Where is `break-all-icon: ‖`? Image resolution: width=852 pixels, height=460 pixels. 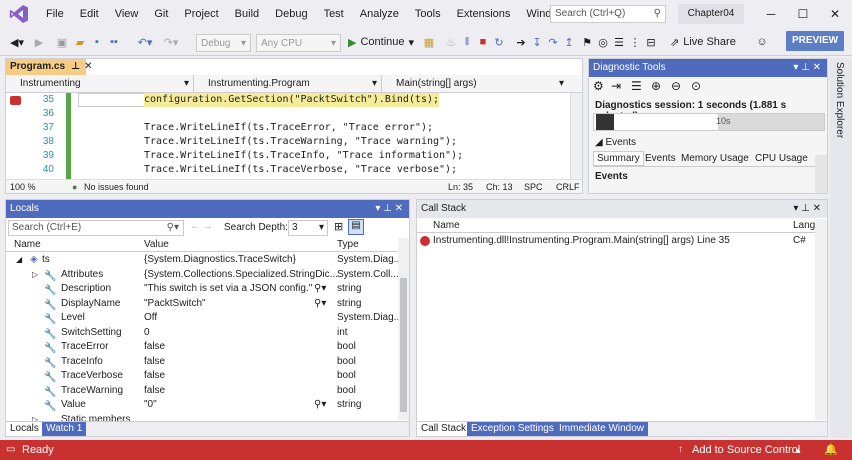 break-all-icon: ‖ is located at coordinates (467, 42).